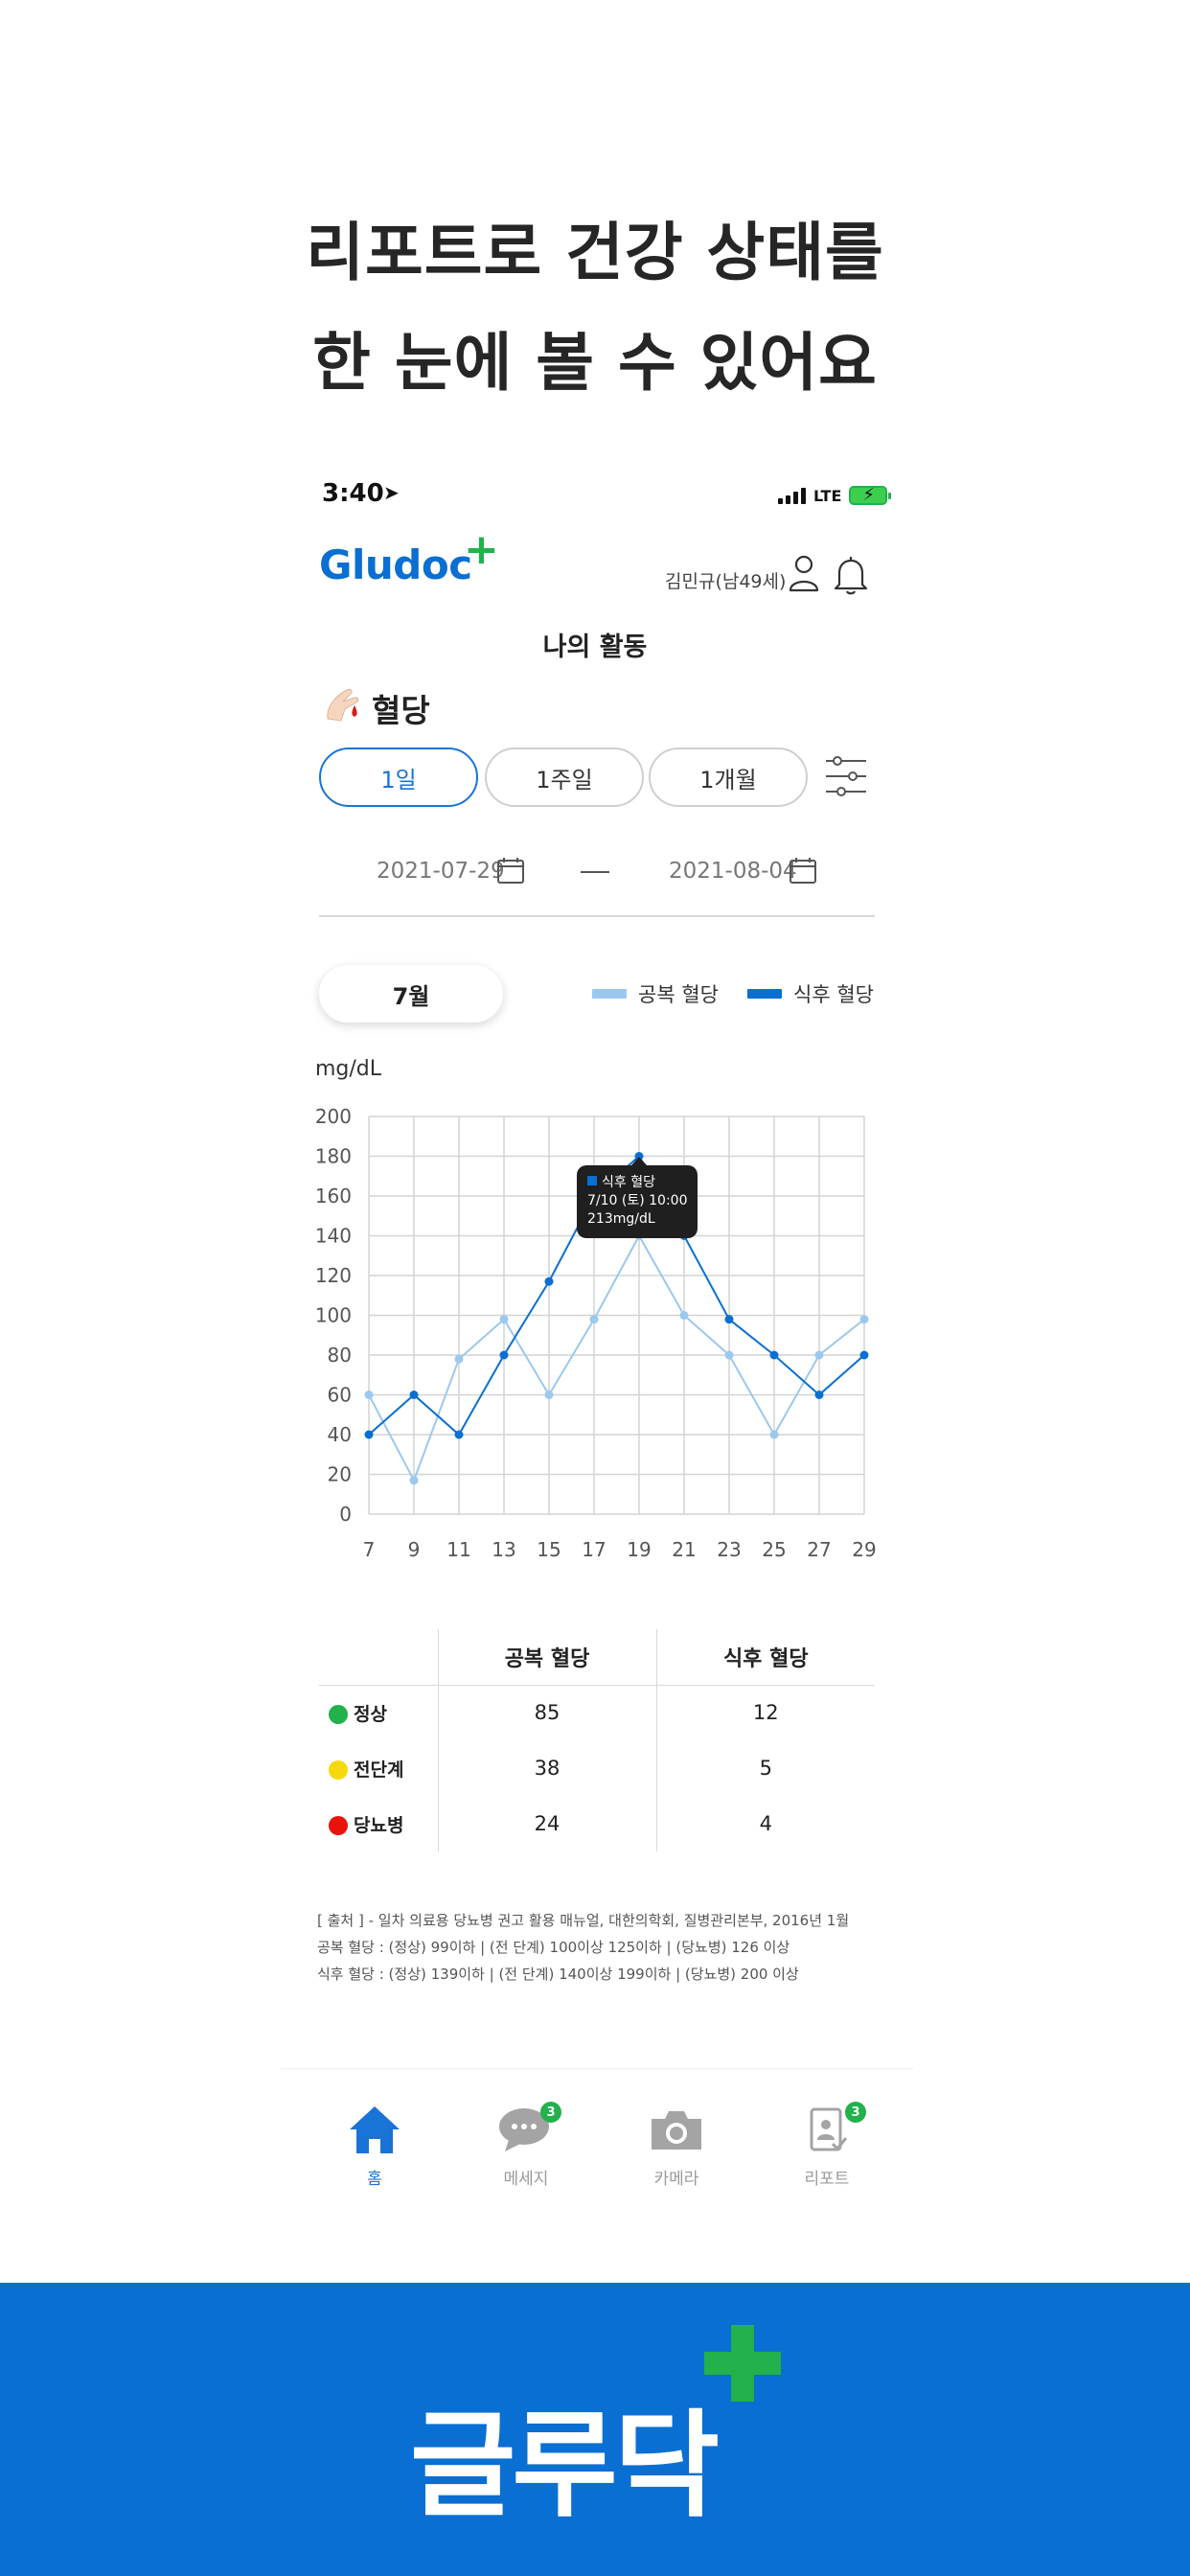 This screenshot has width=1190, height=2576. Describe the element at coordinates (346, 1514) in the screenshot. I see `y-tick-label: 0` at that location.